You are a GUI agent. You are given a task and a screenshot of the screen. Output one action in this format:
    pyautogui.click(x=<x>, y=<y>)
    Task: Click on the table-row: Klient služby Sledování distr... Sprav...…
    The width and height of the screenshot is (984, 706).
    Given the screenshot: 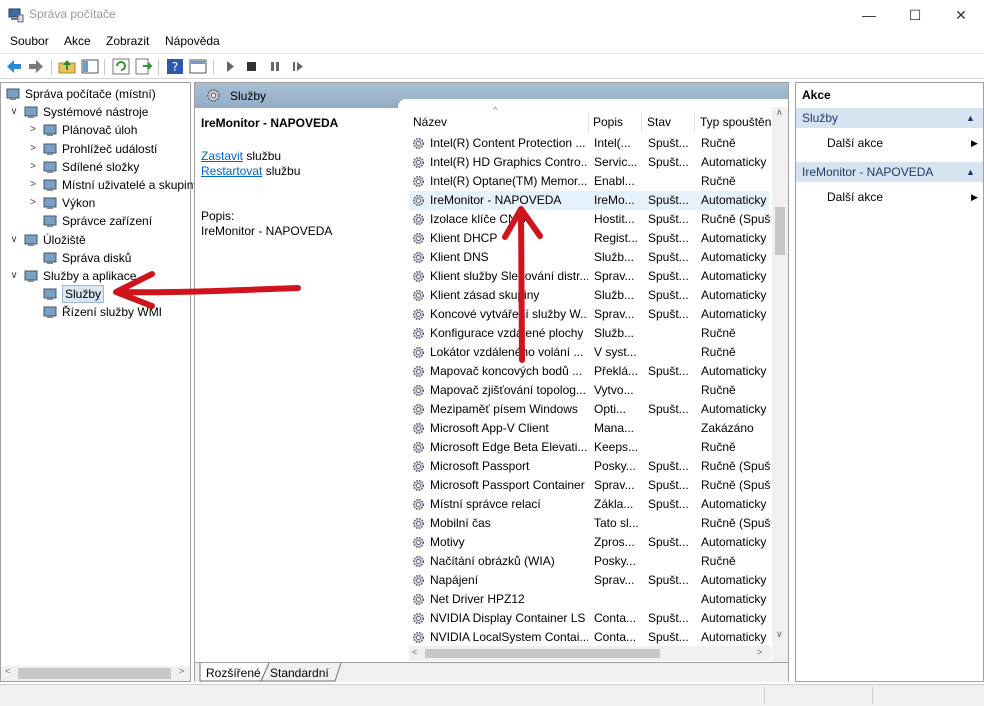 What is the action you would take?
    pyautogui.click(x=589, y=276)
    